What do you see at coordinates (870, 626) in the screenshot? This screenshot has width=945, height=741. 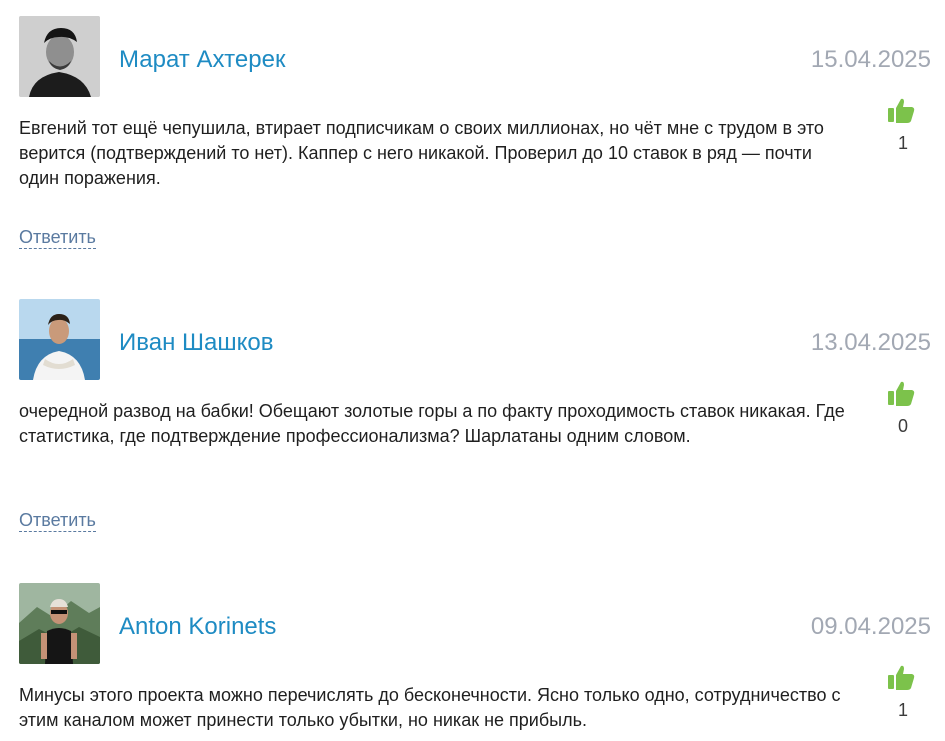 I see `comment-date: 09.04.2025` at bounding box center [870, 626].